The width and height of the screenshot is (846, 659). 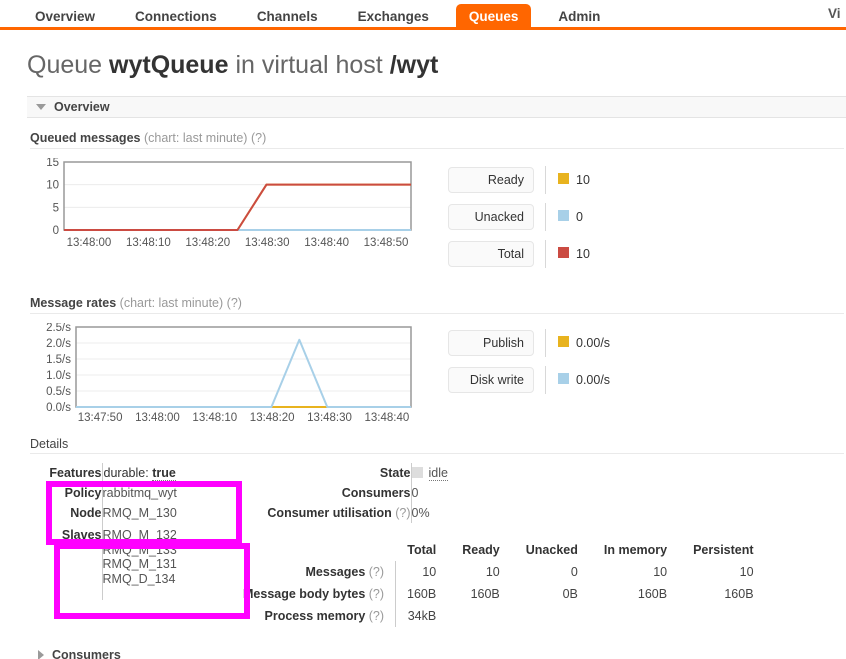 What do you see at coordinates (58, 360) in the screenshot?
I see `svg-text: 1.5/s` at bounding box center [58, 360].